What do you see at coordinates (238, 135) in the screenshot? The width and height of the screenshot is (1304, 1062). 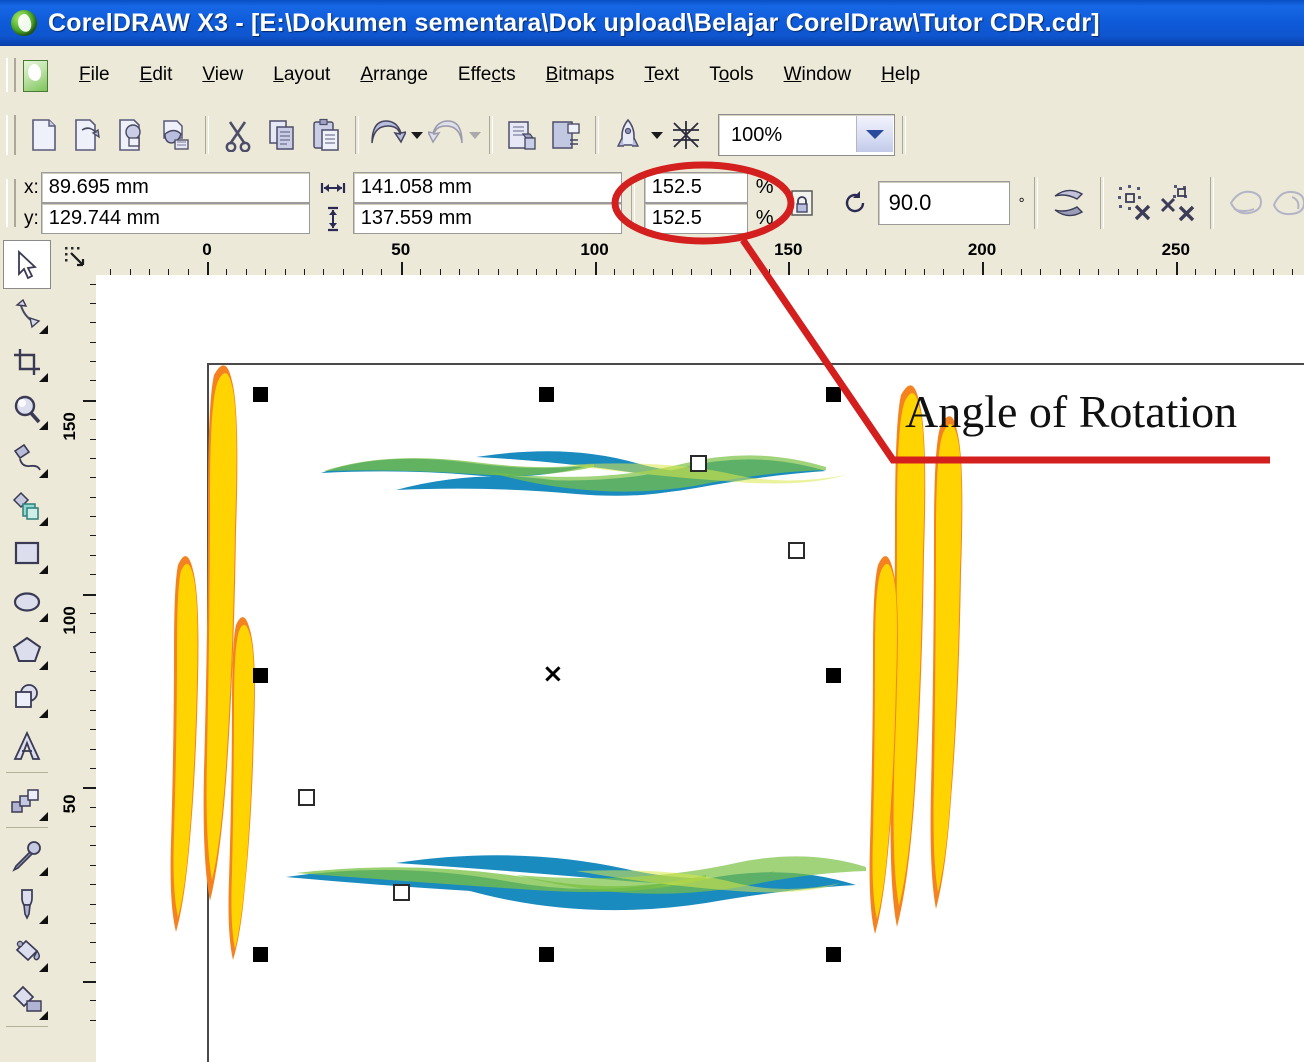 I see `cut-icon` at bounding box center [238, 135].